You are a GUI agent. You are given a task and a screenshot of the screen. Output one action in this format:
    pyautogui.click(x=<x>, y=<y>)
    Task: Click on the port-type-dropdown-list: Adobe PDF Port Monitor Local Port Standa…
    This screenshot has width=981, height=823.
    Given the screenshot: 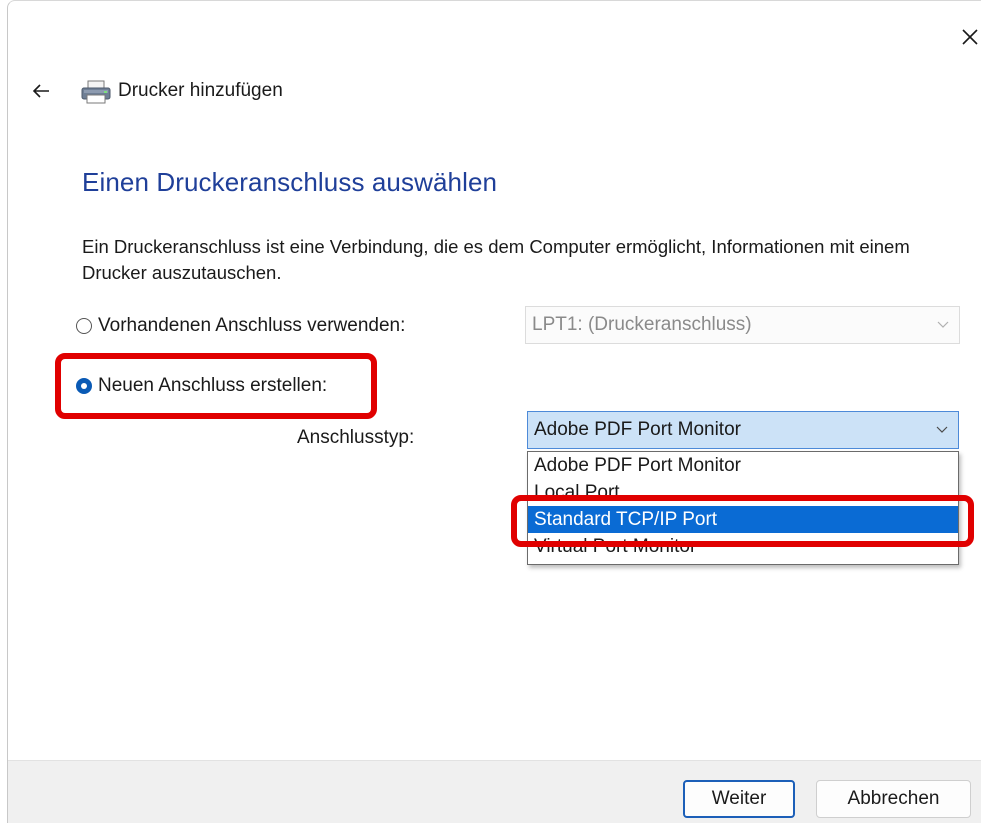 What is the action you would take?
    pyautogui.click(x=743, y=508)
    